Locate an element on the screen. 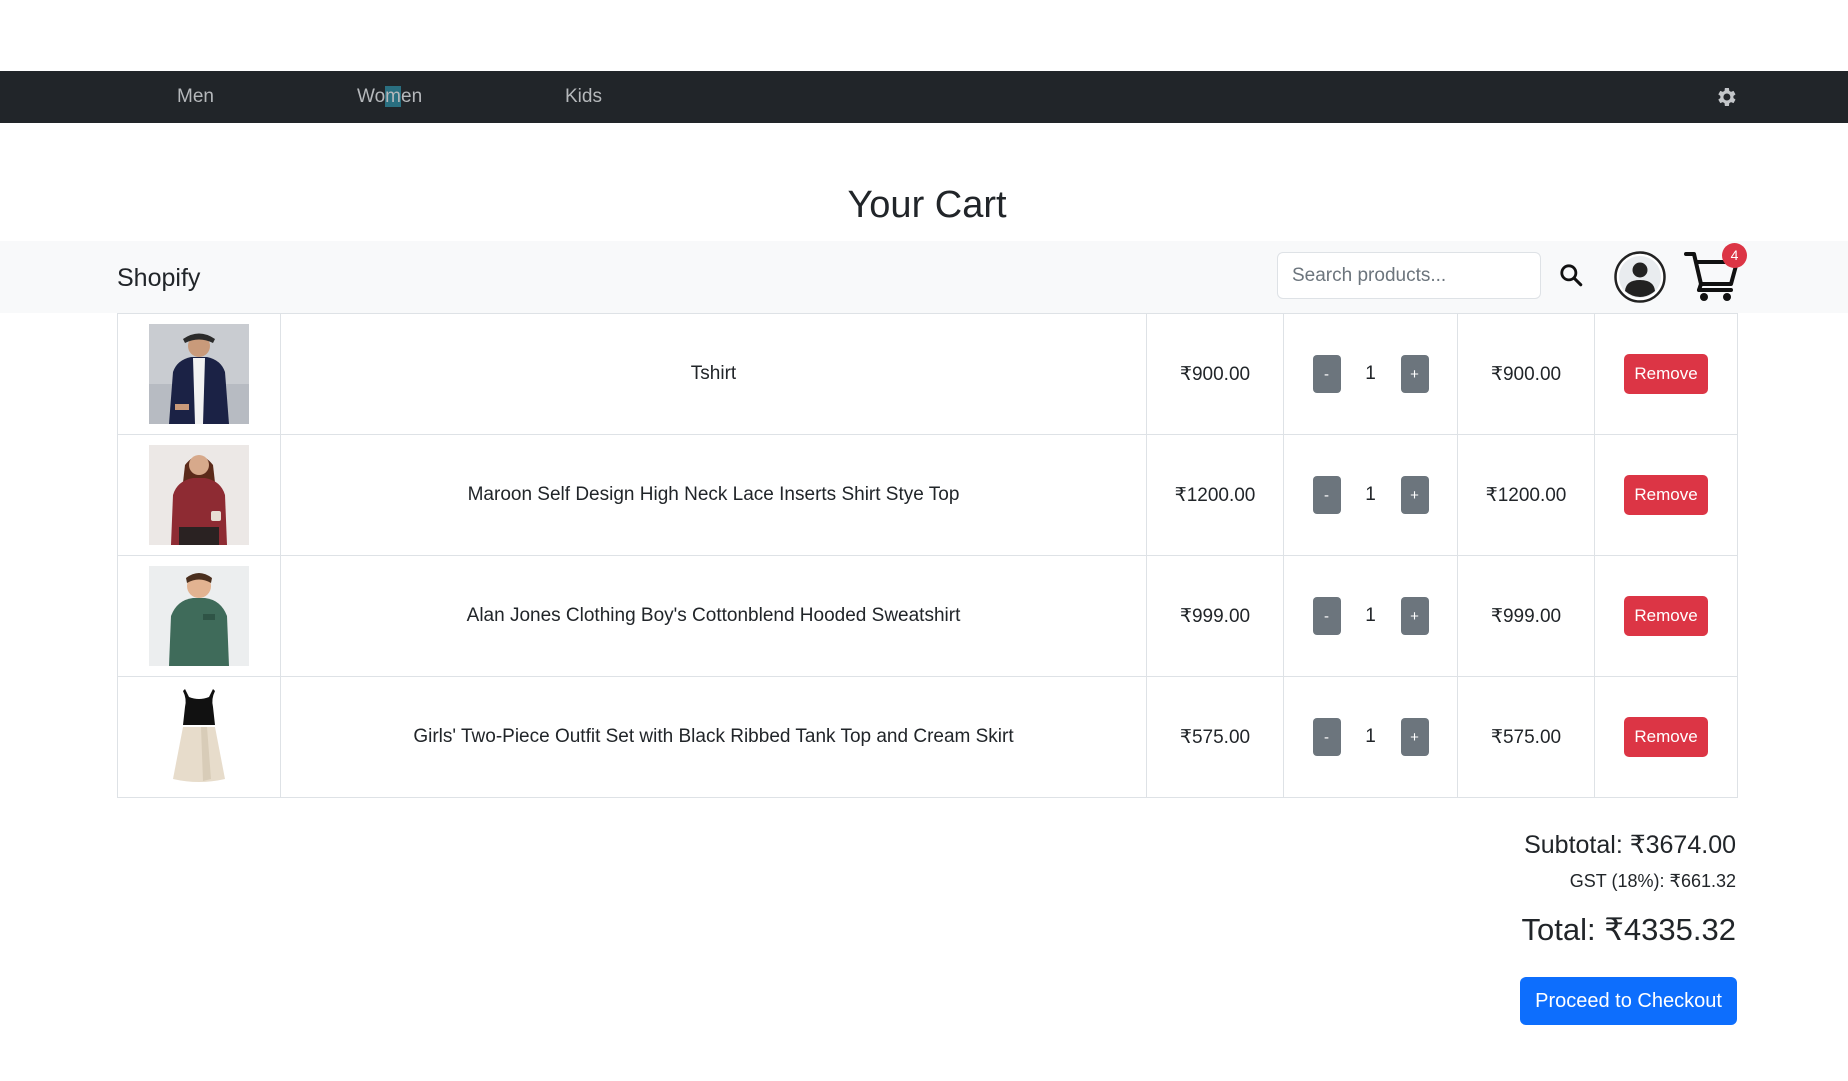  nav-link-women: Women is located at coordinates (389, 97).